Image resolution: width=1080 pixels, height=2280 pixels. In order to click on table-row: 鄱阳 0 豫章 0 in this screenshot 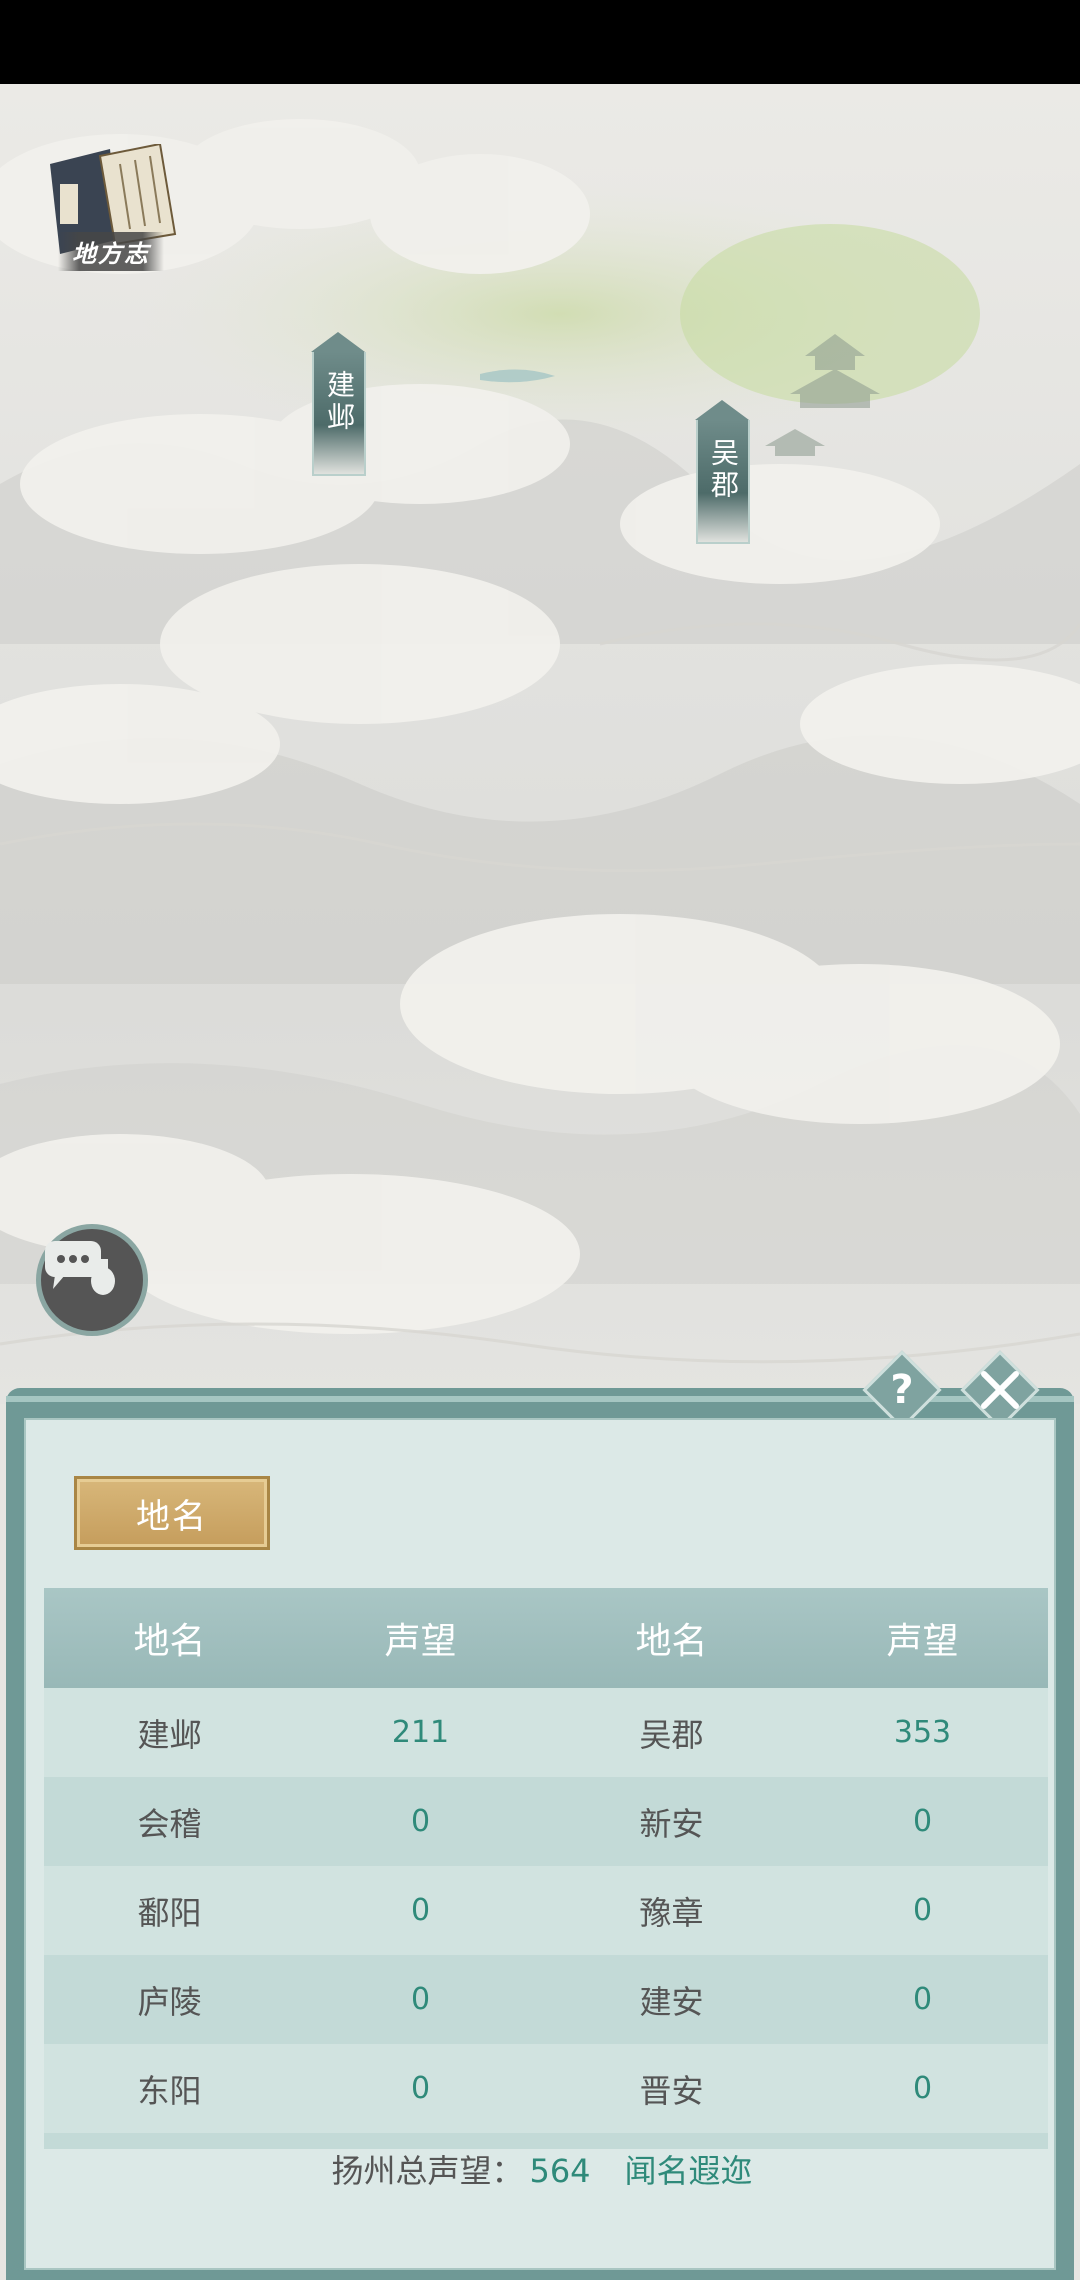, I will do `click(546, 1910)`.